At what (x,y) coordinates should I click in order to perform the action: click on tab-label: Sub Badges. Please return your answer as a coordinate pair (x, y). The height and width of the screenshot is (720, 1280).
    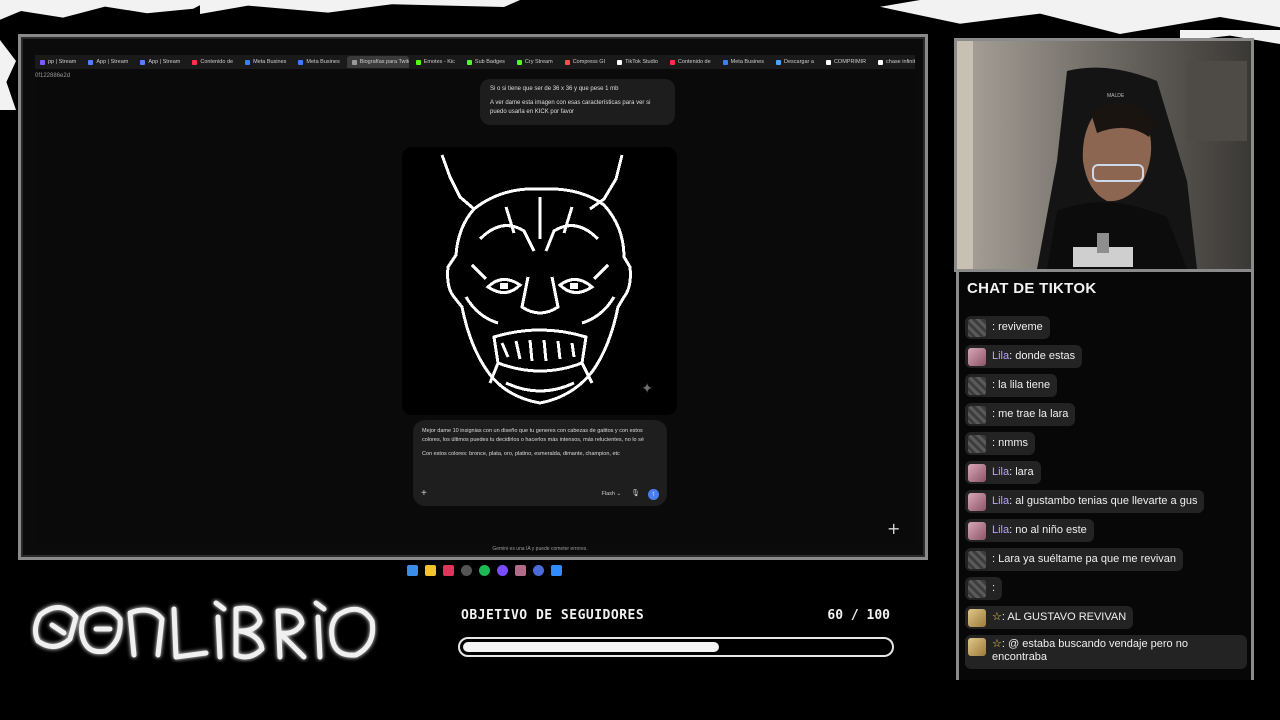
    Looking at the image, I should click on (489, 62).